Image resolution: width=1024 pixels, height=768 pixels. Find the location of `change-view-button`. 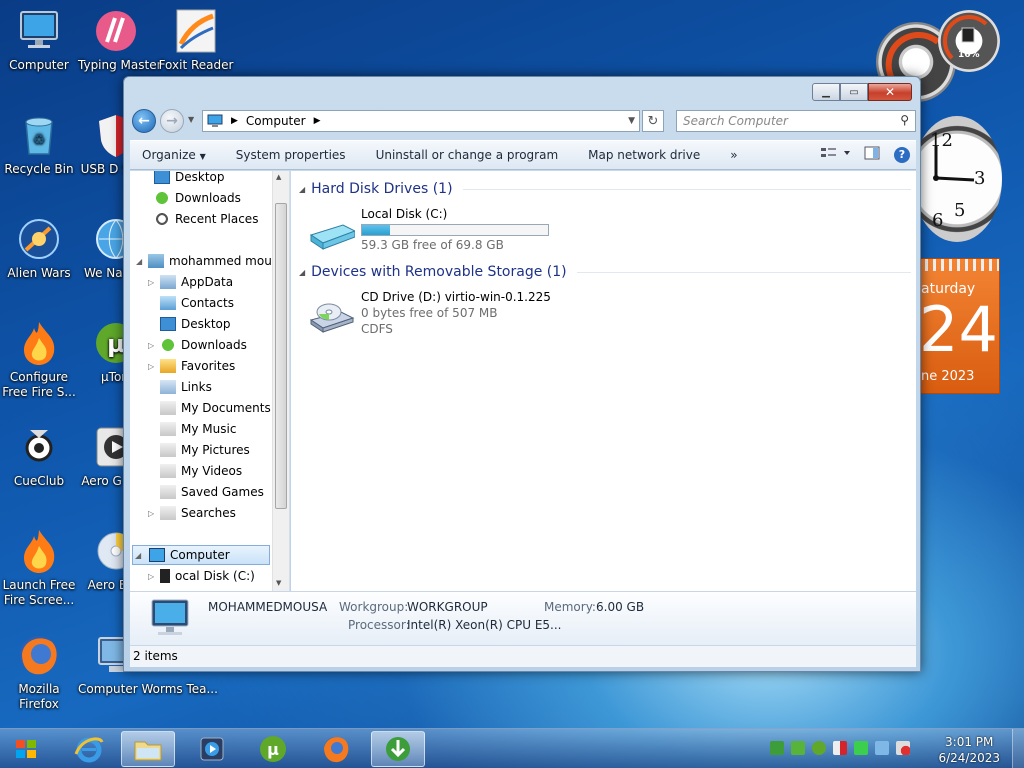

change-view-button is located at coordinates (835, 154).